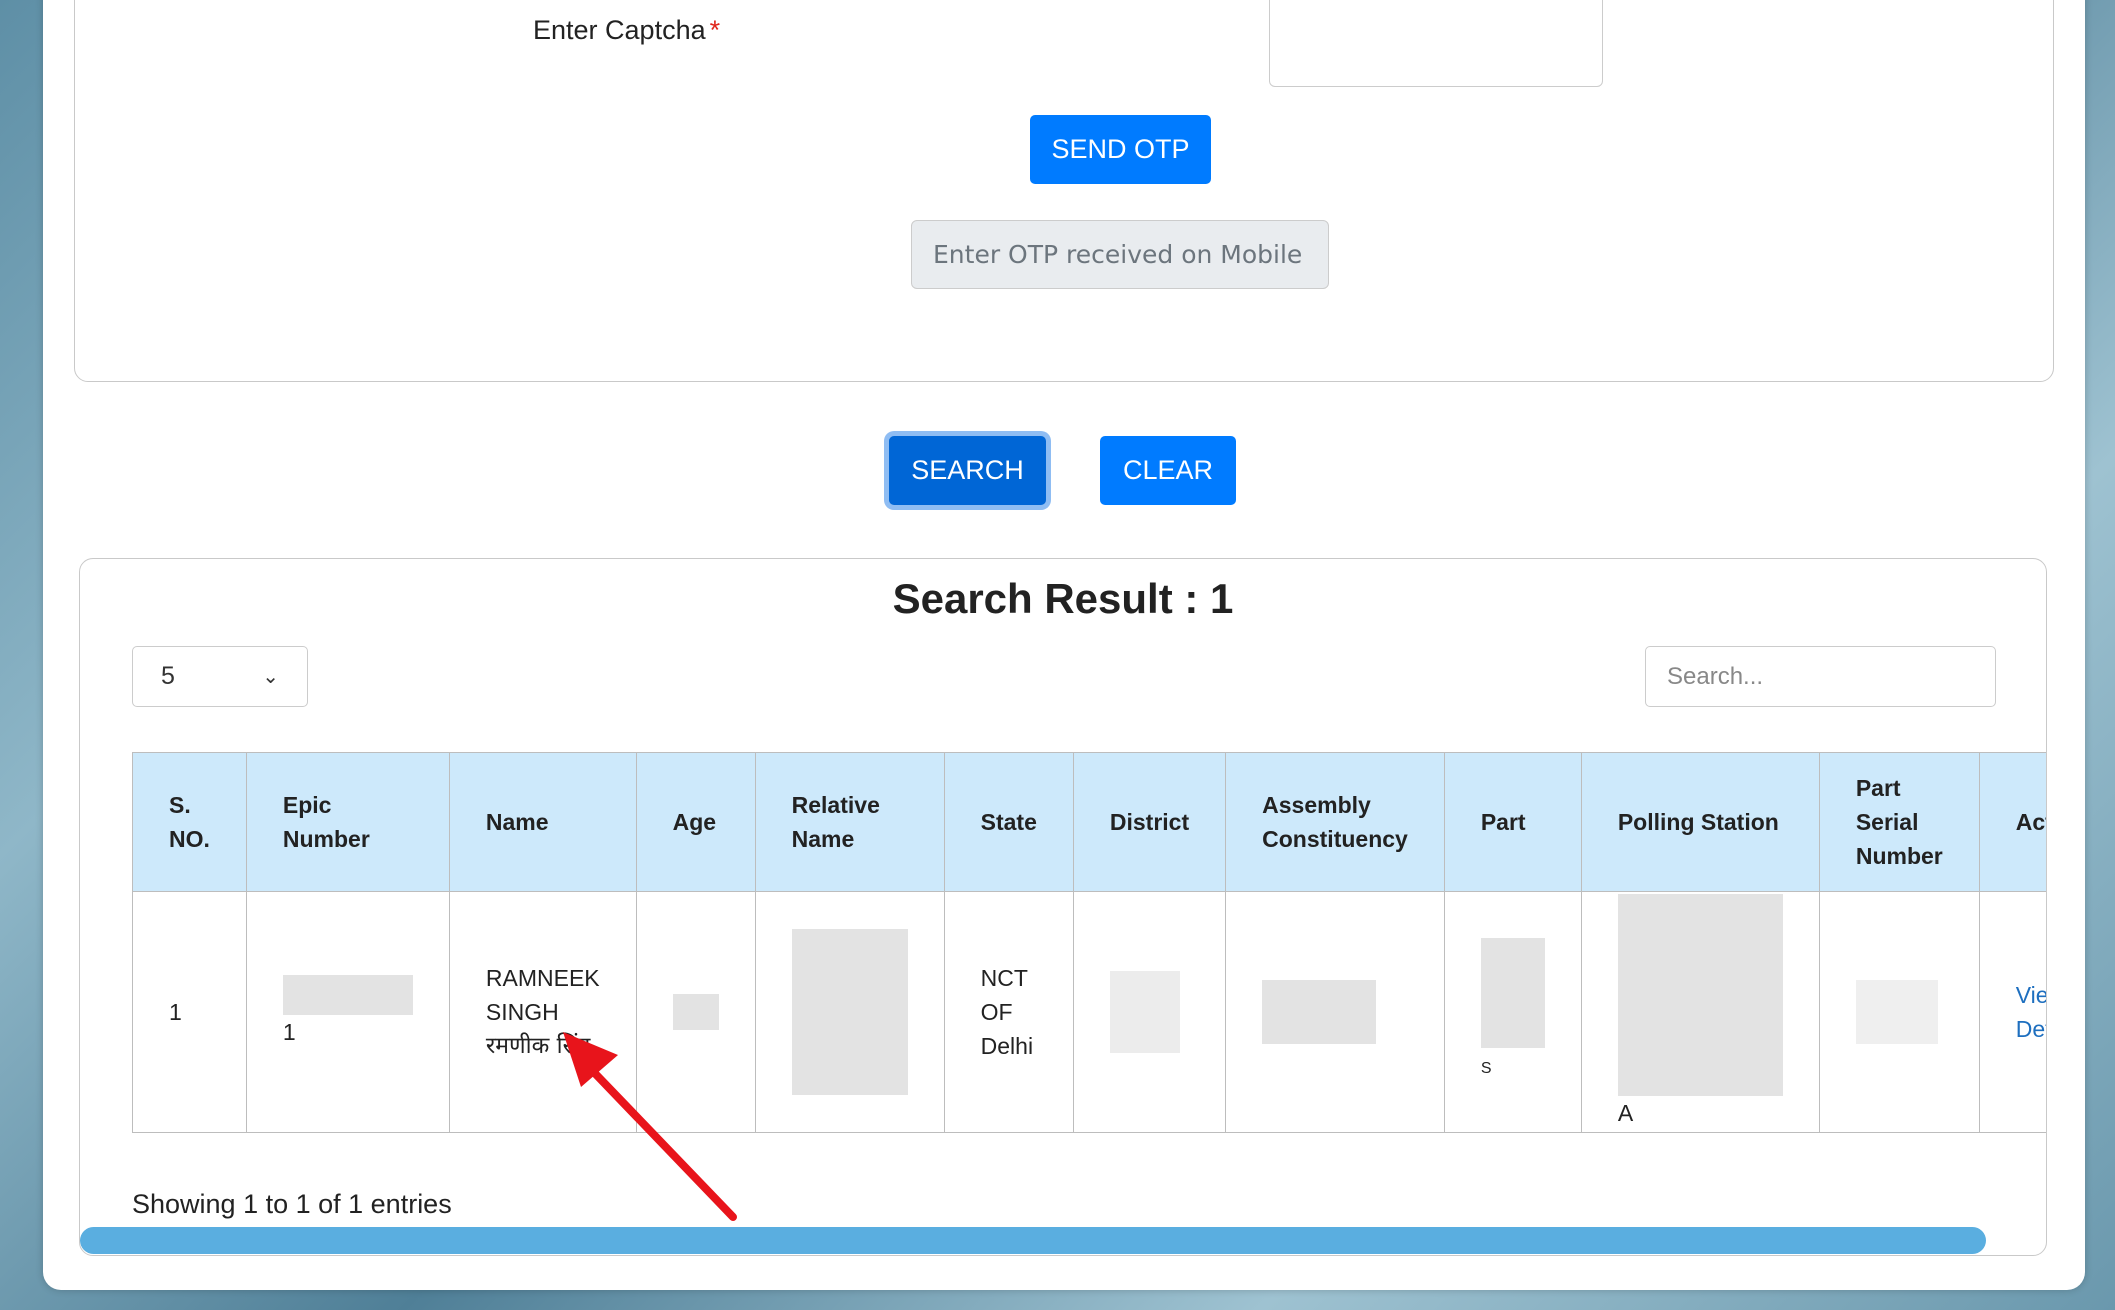  I want to click on col-age: Age, so click(695, 822).